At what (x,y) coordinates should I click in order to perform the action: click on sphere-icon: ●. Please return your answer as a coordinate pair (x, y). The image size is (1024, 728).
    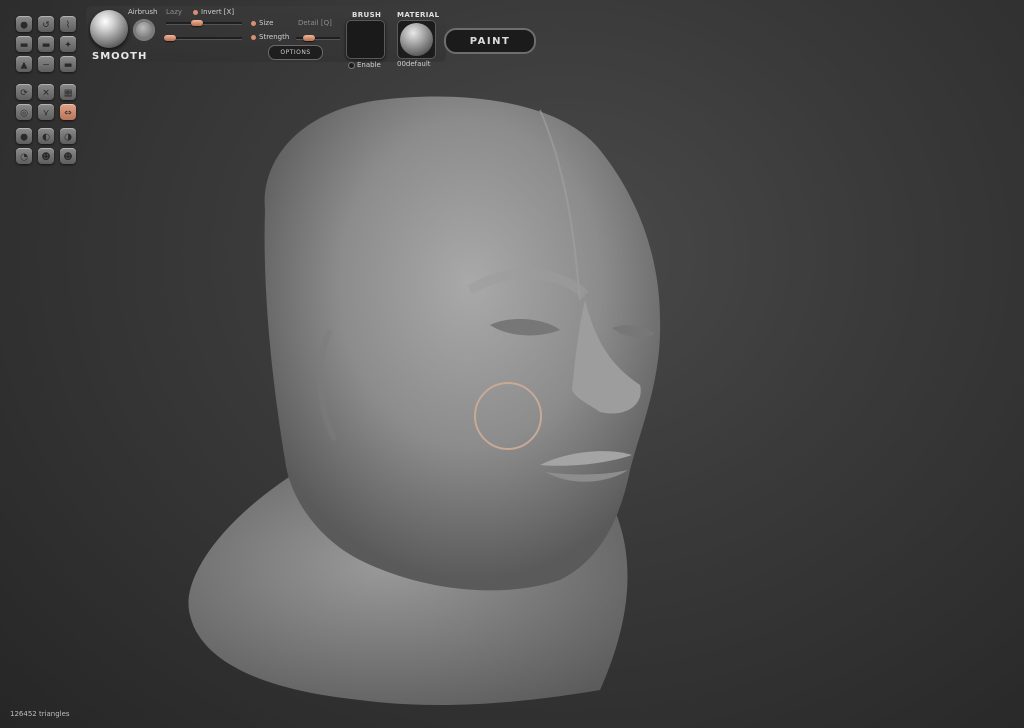
    Looking at the image, I should click on (24, 136).